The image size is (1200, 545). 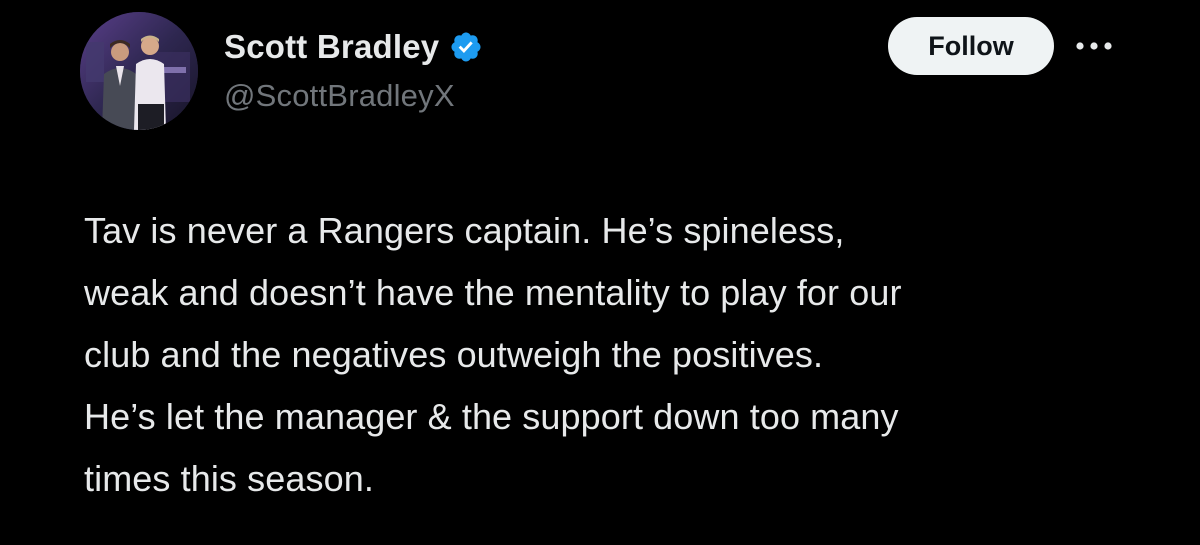 What do you see at coordinates (466, 47) in the screenshot?
I see `verified-badge-icon` at bounding box center [466, 47].